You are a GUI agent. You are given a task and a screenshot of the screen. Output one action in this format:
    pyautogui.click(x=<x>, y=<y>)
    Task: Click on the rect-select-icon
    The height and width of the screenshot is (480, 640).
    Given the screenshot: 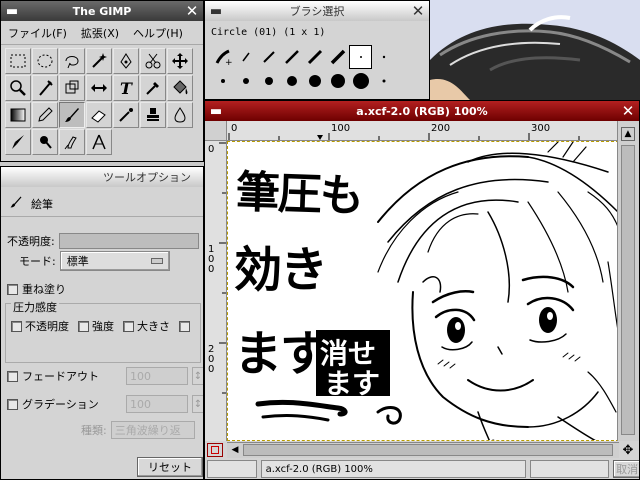 What is the action you would take?
    pyautogui.click(x=18, y=61)
    